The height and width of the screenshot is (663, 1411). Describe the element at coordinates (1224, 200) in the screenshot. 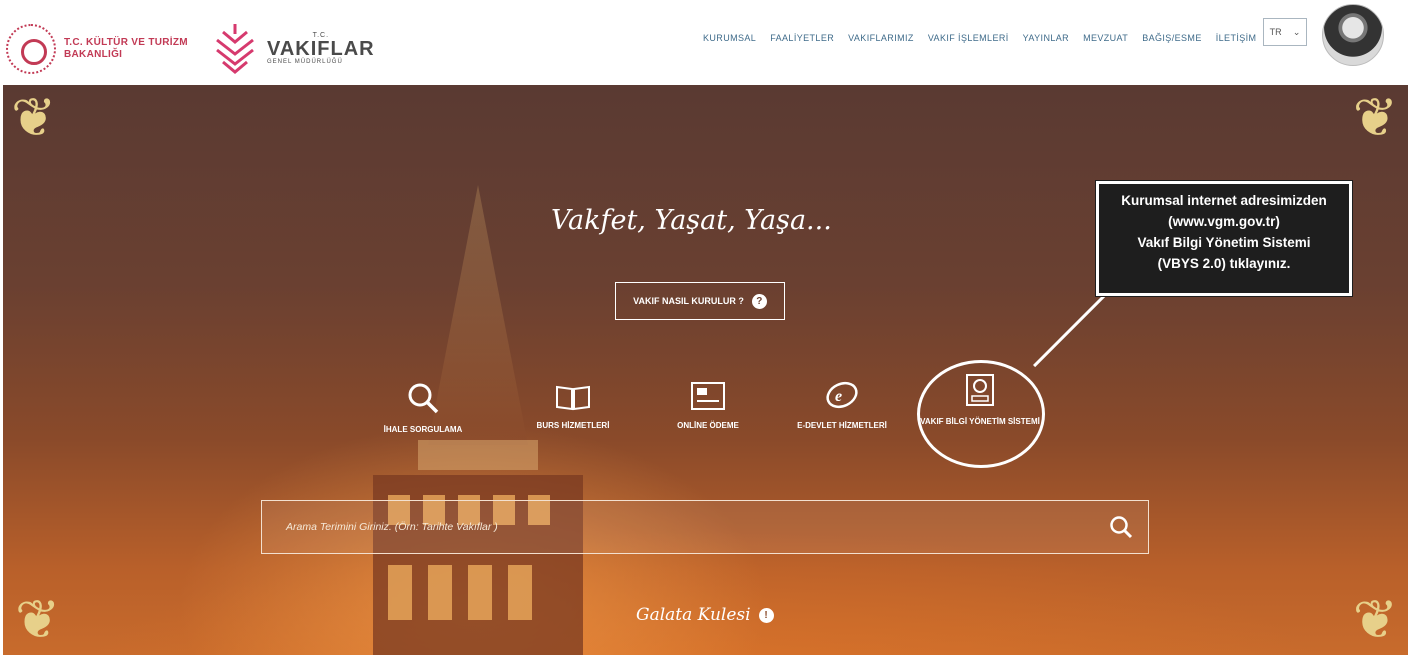

I see `callout-line: Kurumsal internet adresimizden` at that location.